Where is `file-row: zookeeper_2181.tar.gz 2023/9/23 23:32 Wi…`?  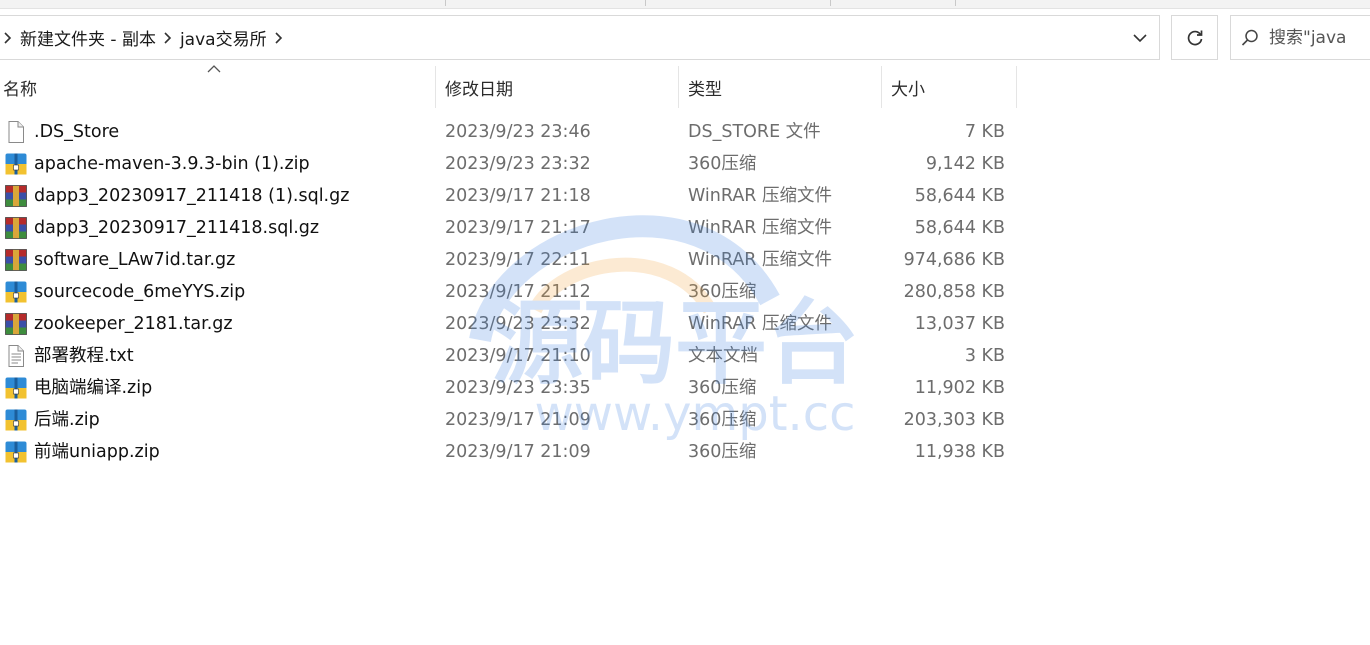
file-row: zookeeper_2181.tar.gz 2023/9/23 23:32 Wi… is located at coordinates (510, 324).